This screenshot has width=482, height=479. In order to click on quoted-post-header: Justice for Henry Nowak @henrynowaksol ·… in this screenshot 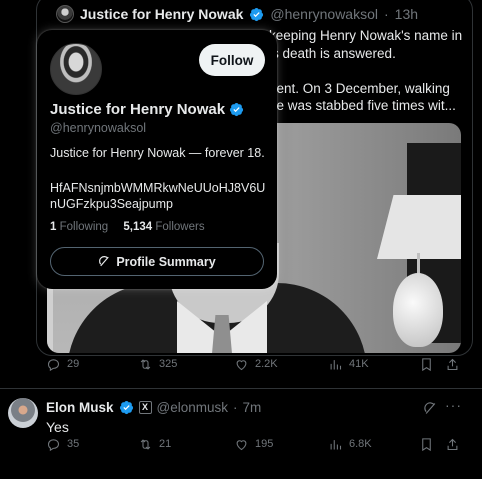, I will do `click(237, 14)`.